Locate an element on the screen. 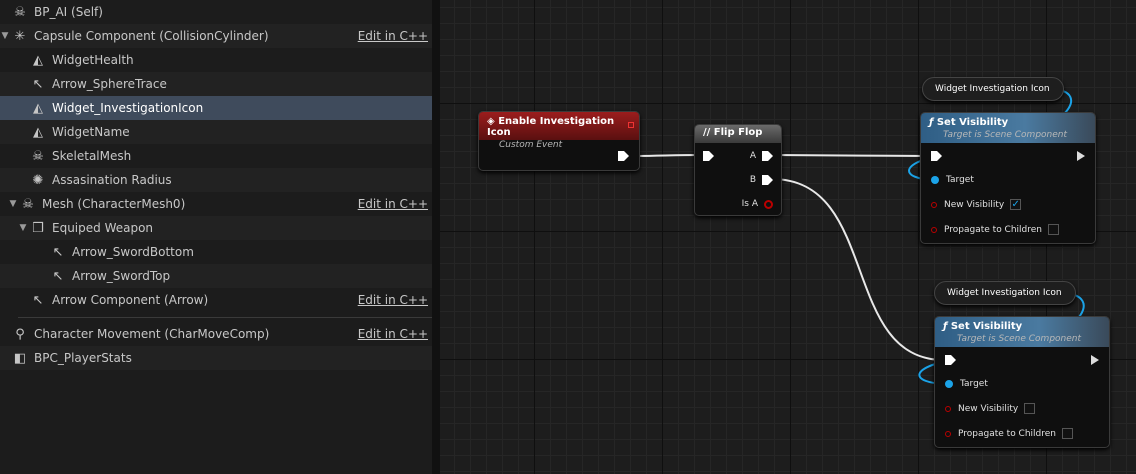 Image resolution: width=1136 pixels, height=474 pixels. movement-icon: ⚲ is located at coordinates (20, 334).